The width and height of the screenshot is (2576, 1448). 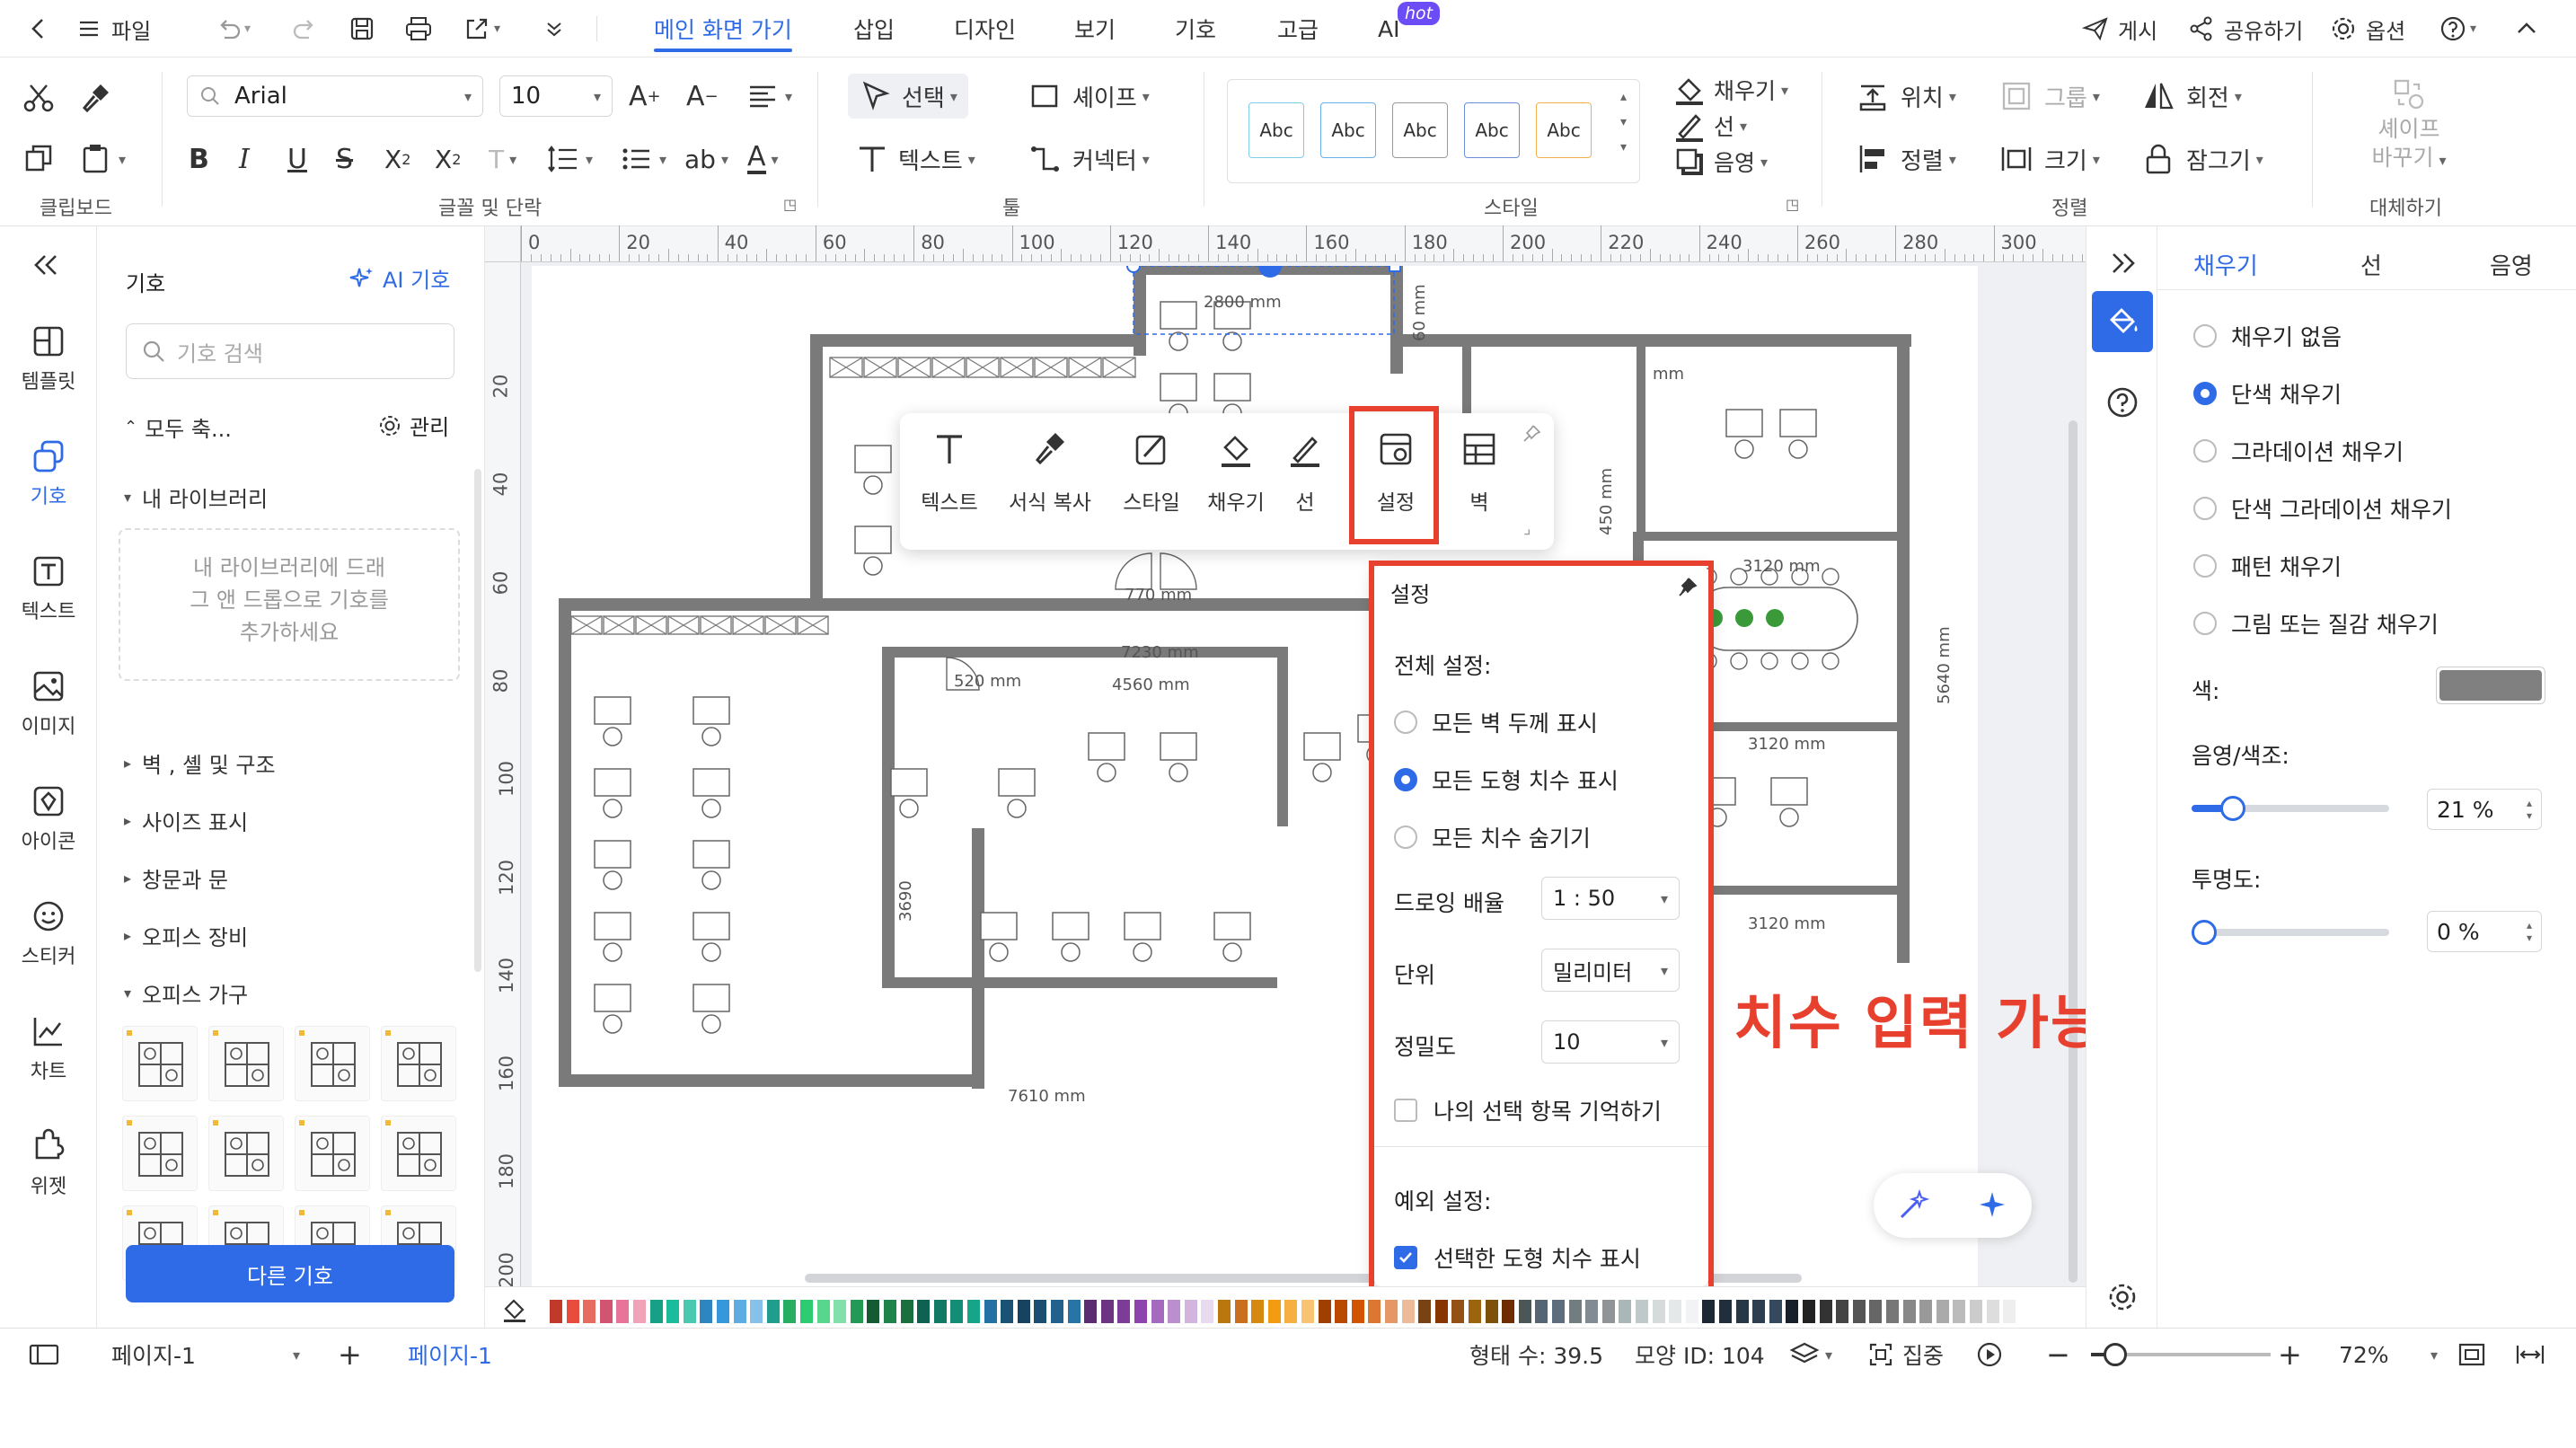 What do you see at coordinates (2202, 159) in the screenshot?
I see `lock-button: 잠그기 ▾` at bounding box center [2202, 159].